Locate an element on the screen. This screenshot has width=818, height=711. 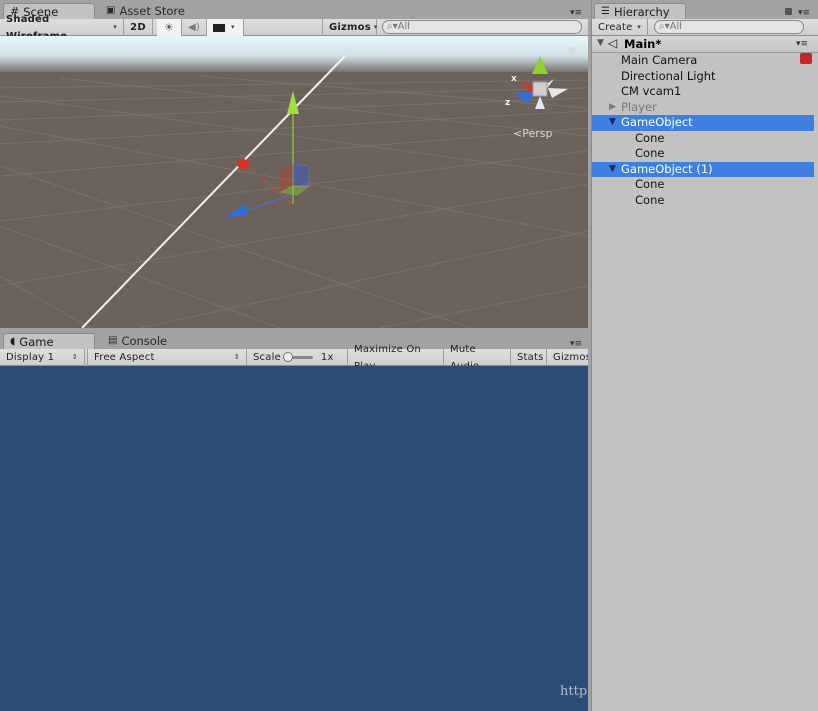
gizmo-x-label: x is located at coordinates (514, 79).